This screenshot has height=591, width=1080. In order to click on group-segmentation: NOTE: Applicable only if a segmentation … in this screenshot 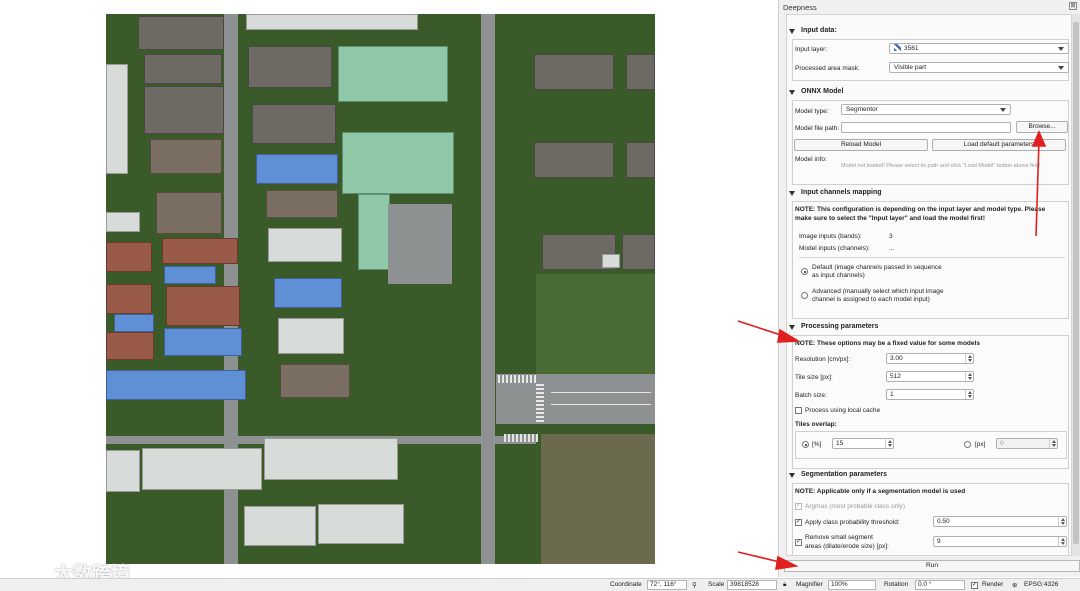, I will do `click(930, 519)`.